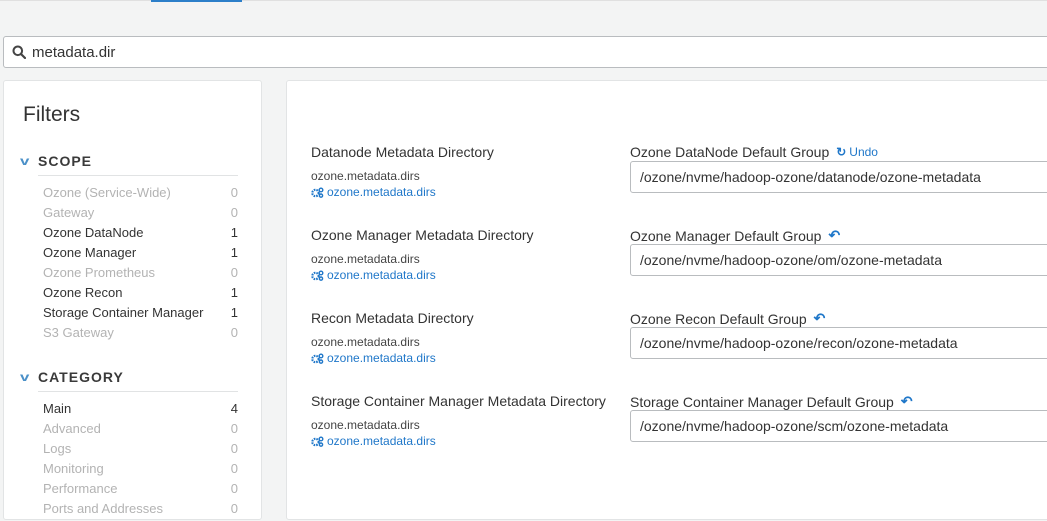 This screenshot has width=1047, height=521. I want to click on group-label: Ozone DataNode Default Group, so click(730, 152).